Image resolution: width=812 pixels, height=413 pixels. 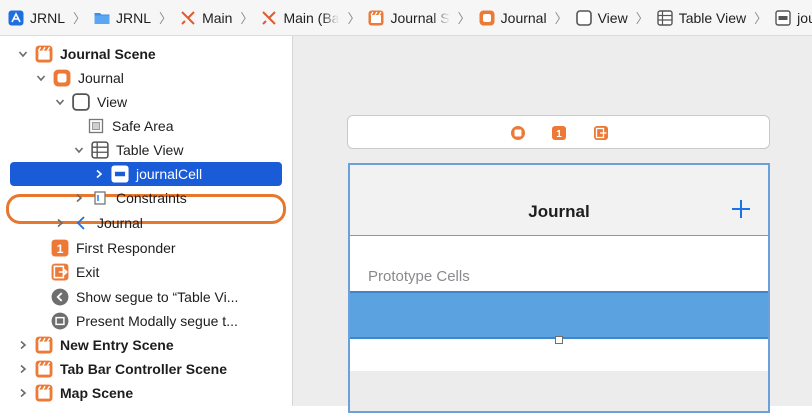 What do you see at coordinates (419, 276) in the screenshot?
I see `prototype-cells-label: Prototype Cells` at bounding box center [419, 276].